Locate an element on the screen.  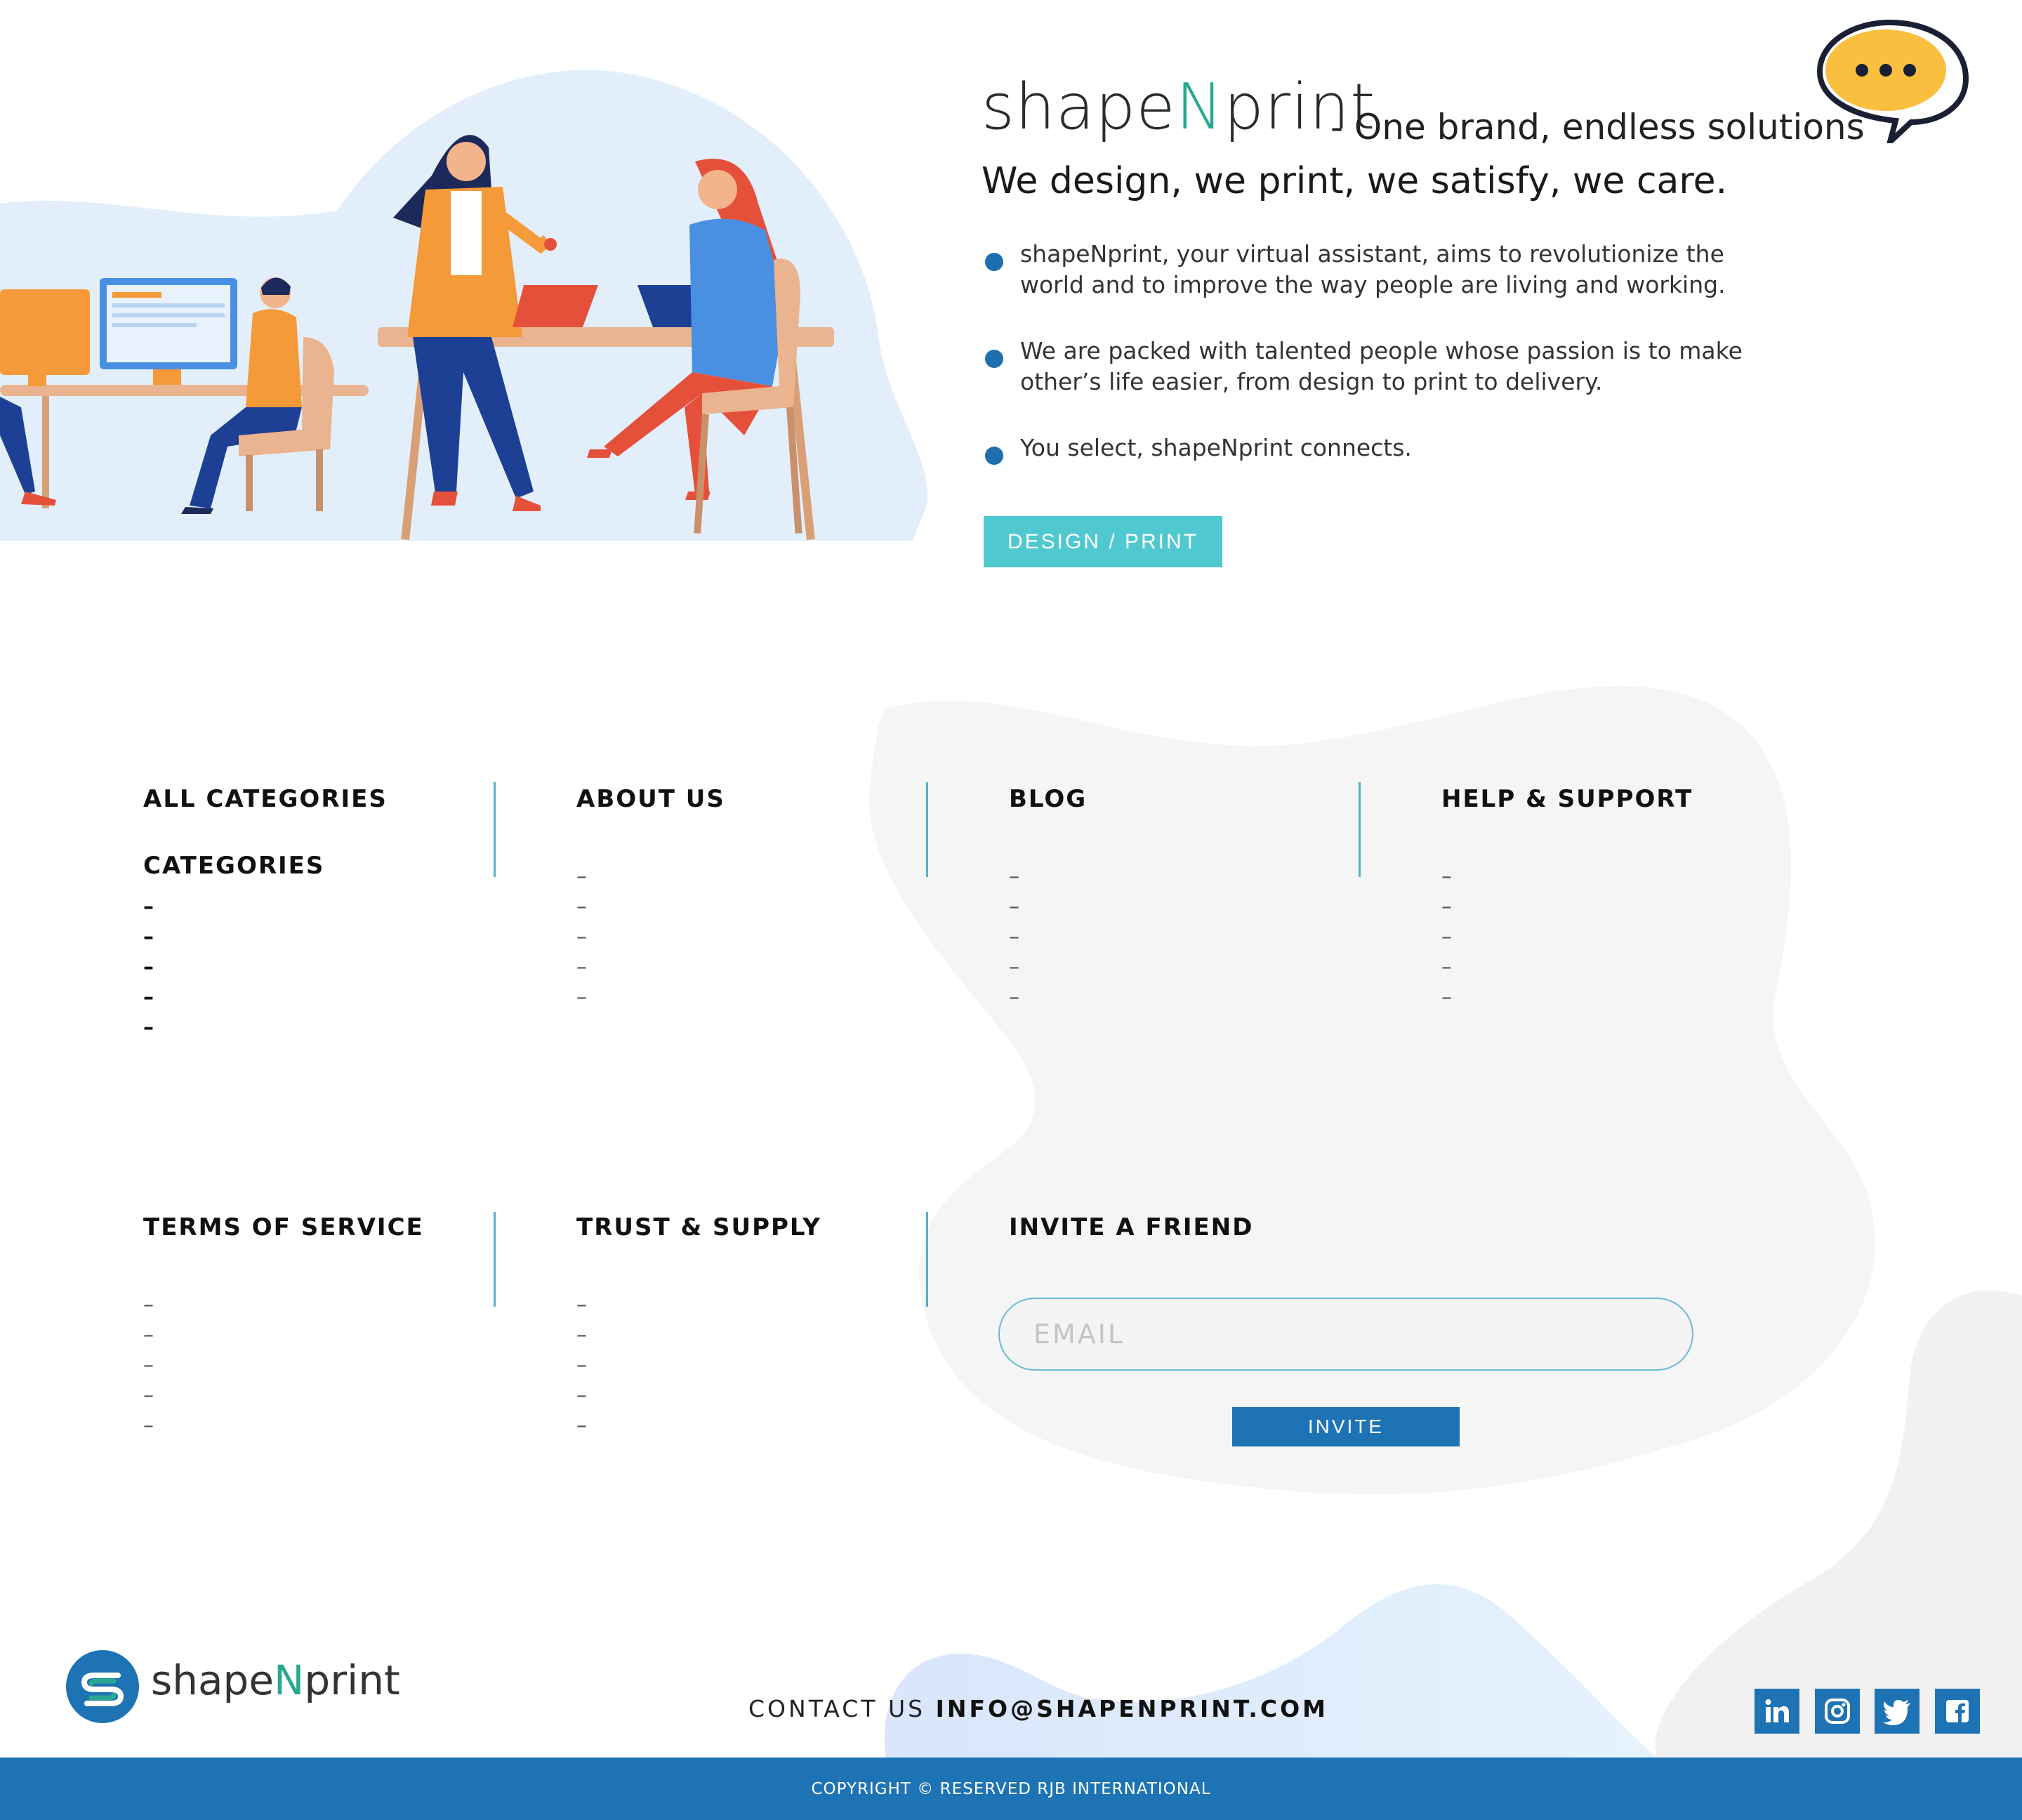
copyright-bar: COPYRIGHT © RESERVED RJB INTERNATIONAL is located at coordinates (1011, 1789).